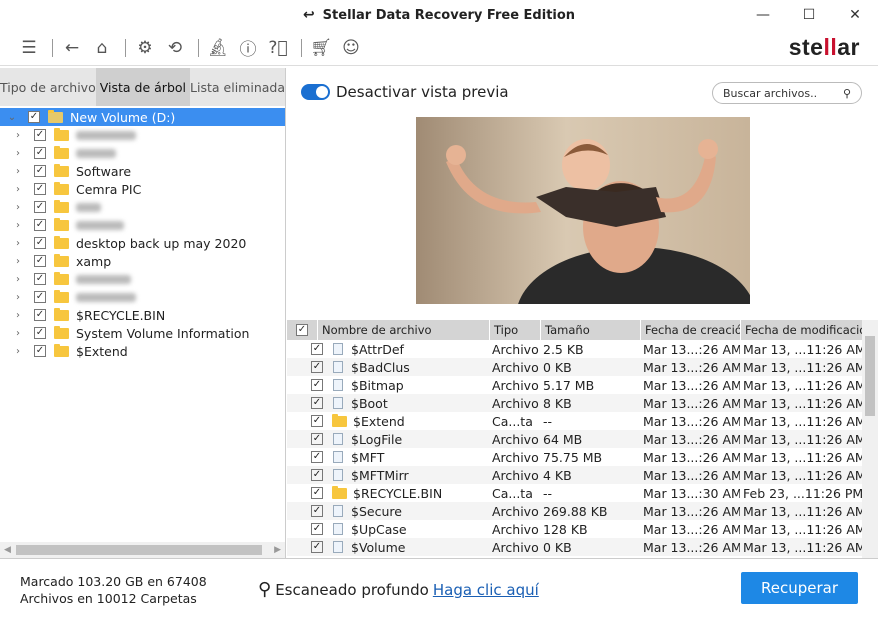 The height and width of the screenshot is (618, 878). What do you see at coordinates (142, 333) in the screenshot?
I see `tree-node: › ✓ System Volume Information` at bounding box center [142, 333].